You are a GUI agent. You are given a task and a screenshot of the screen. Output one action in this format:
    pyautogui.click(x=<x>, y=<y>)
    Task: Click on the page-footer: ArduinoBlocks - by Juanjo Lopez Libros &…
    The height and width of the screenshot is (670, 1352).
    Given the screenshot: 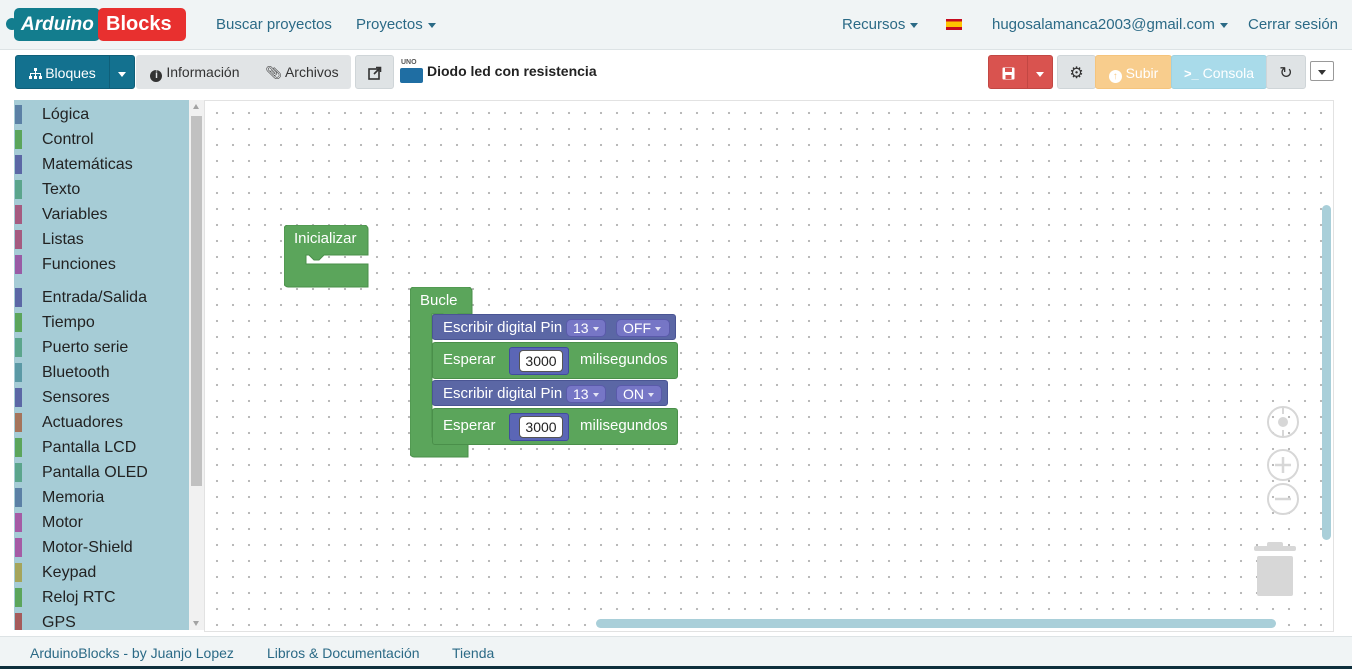 What is the action you would take?
    pyautogui.click(x=676, y=652)
    